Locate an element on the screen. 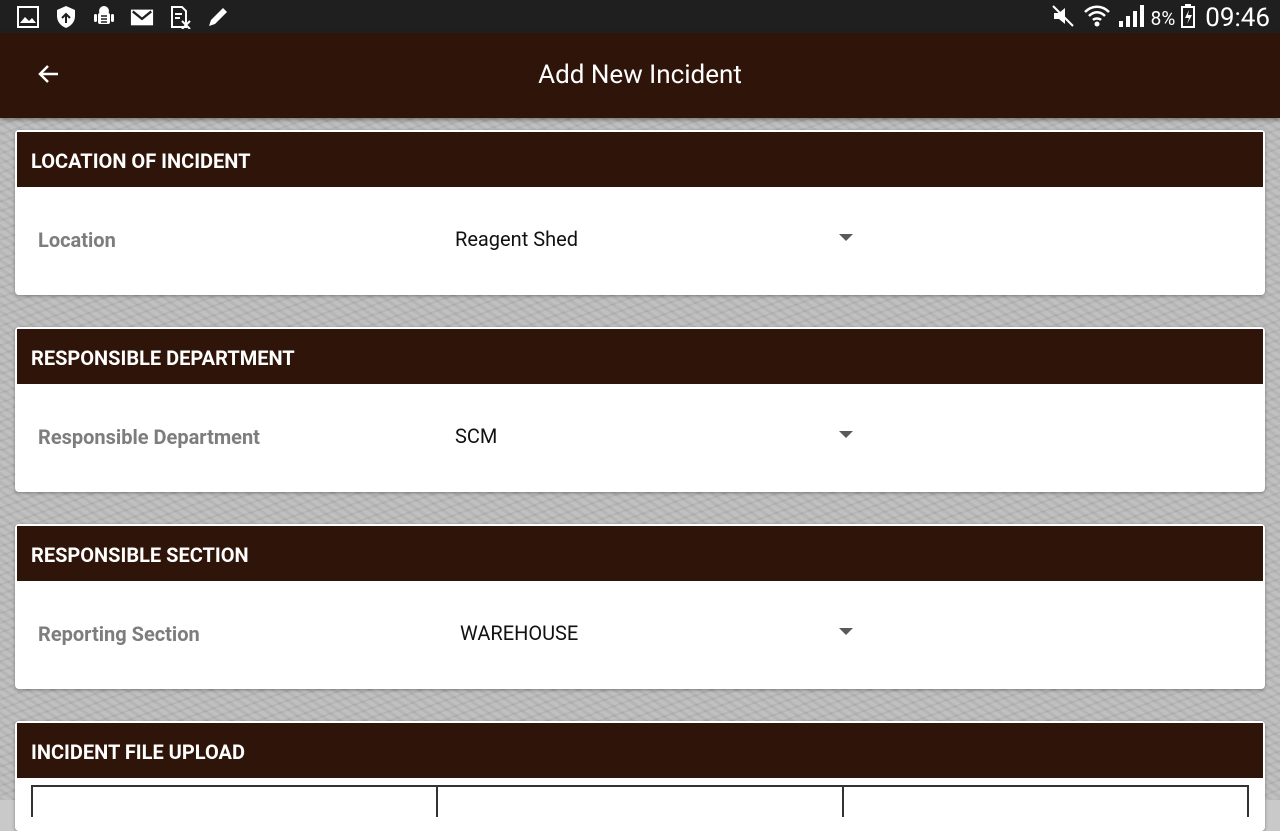 The width and height of the screenshot is (1280, 831). document-edit-icon is located at coordinates (180, 17).